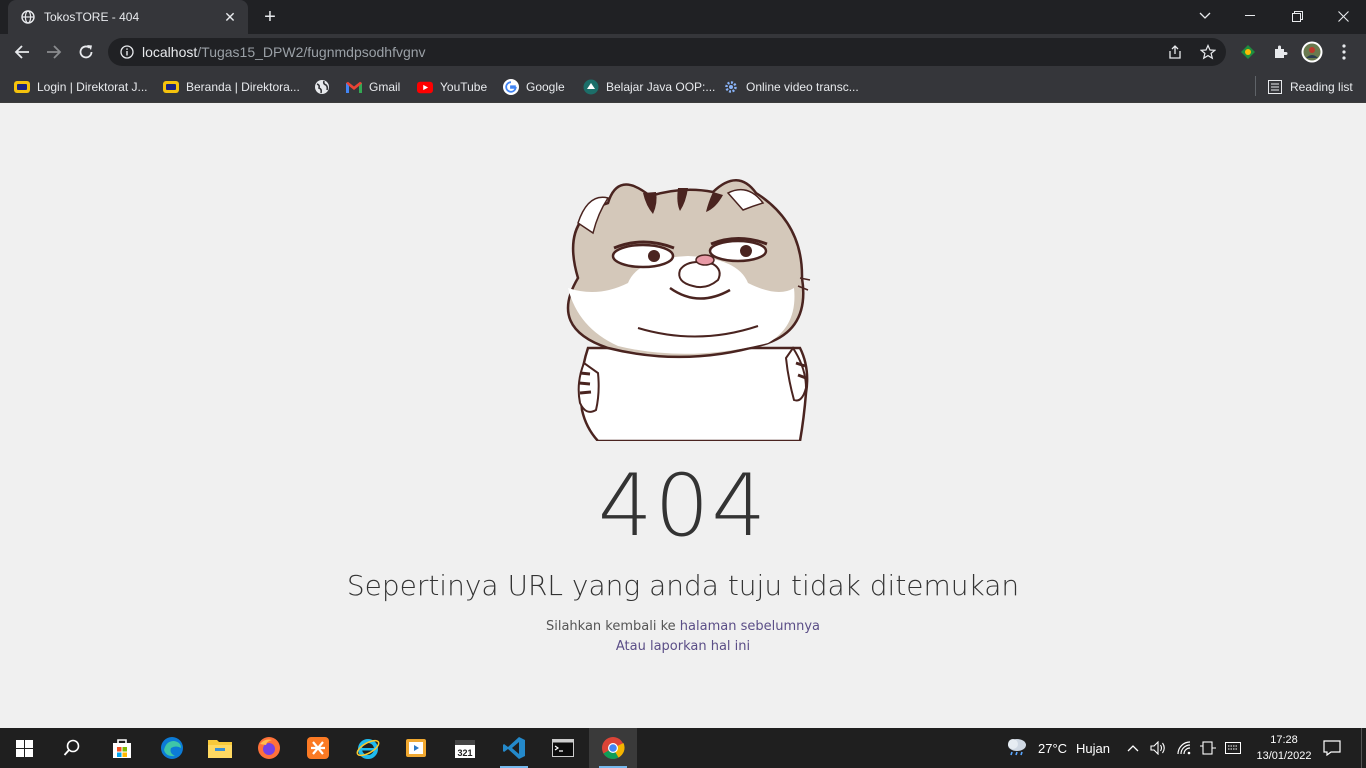 The height and width of the screenshot is (768, 1366). Describe the element at coordinates (613, 748) in the screenshot. I see `chrome-icon` at that location.